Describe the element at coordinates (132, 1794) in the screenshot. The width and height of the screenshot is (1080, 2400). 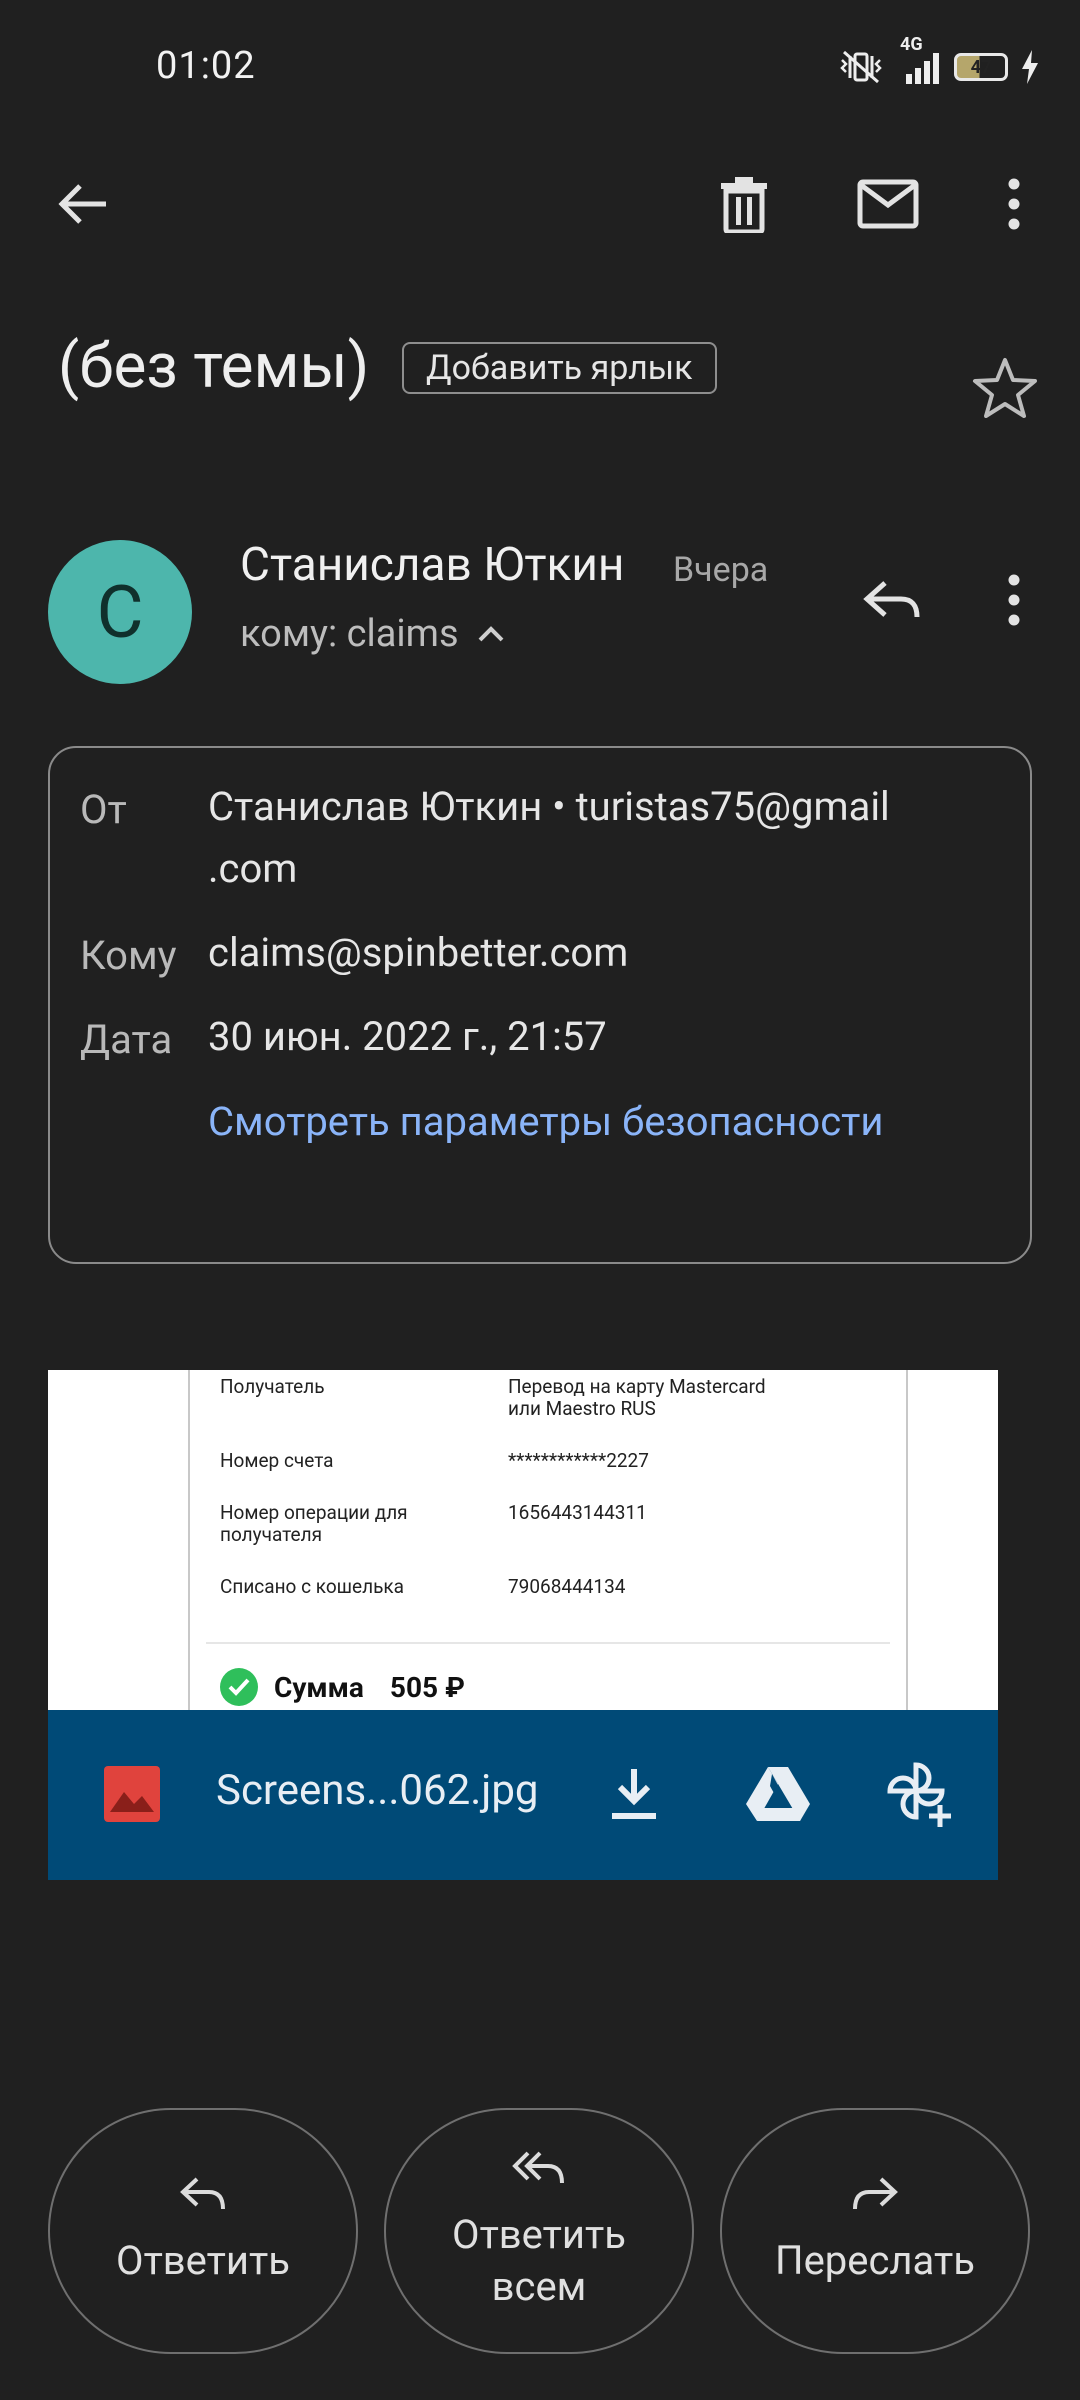
I see `image-file-icon` at that location.